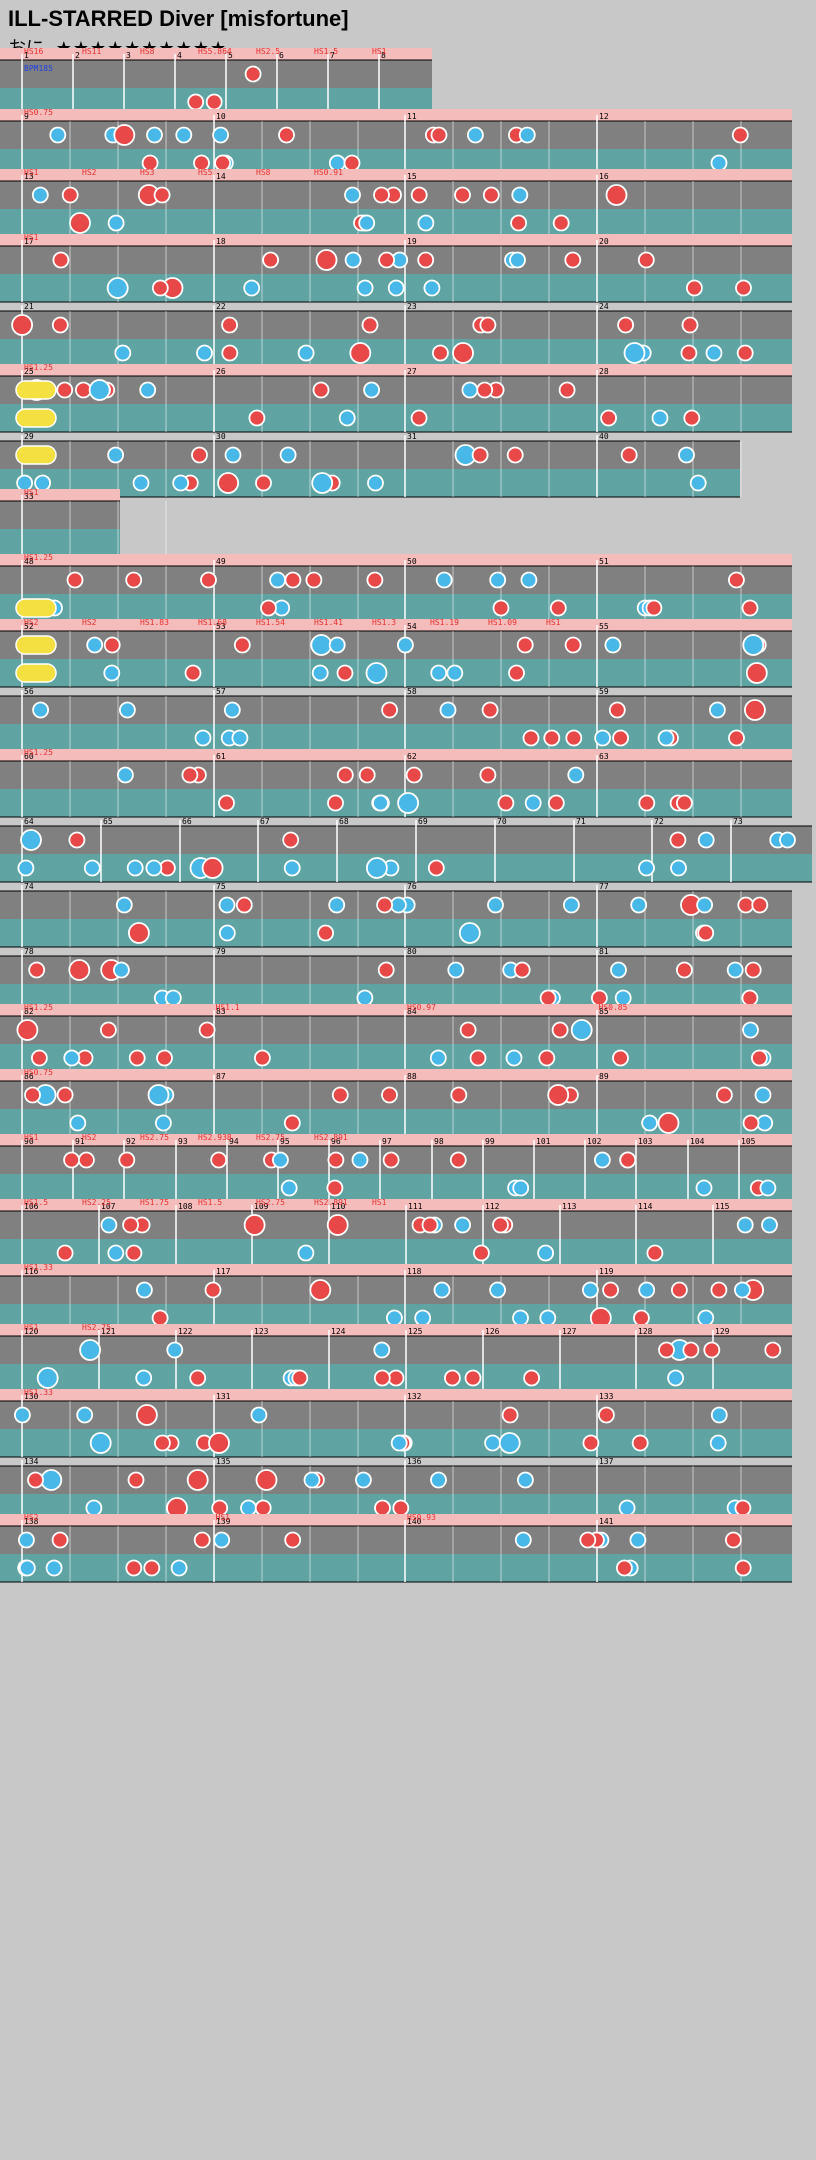  Describe the element at coordinates (221, 691) in the screenshot. I see `measure-number: 57` at that location.